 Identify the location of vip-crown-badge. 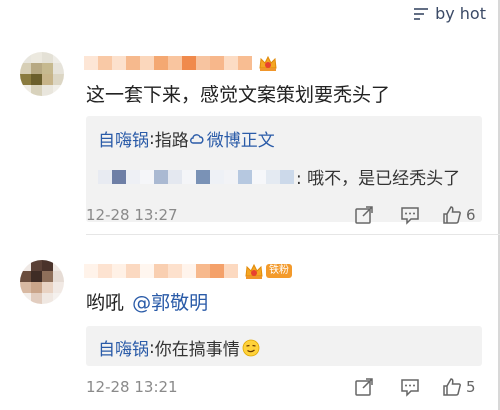
(268, 63).